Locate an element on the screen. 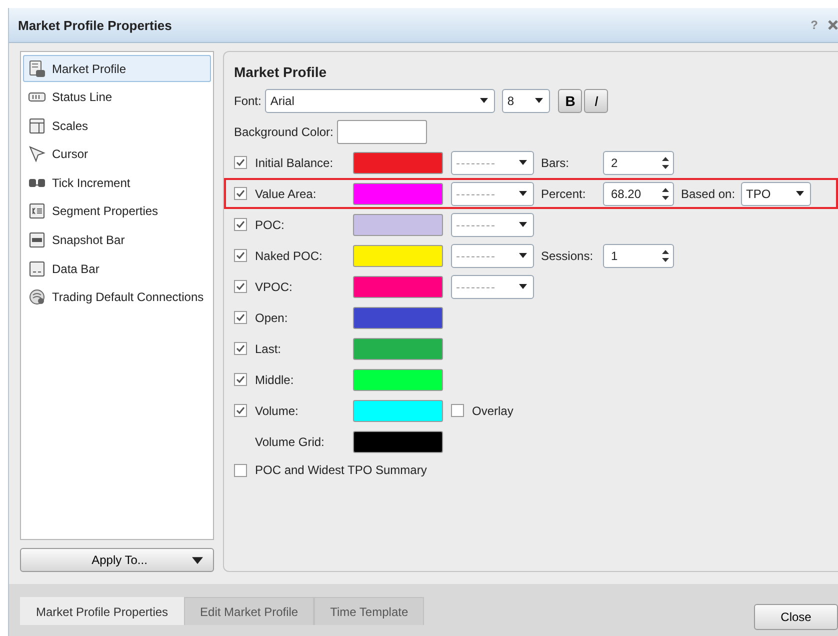  setting-label: Initial Balance: is located at coordinates (294, 163).